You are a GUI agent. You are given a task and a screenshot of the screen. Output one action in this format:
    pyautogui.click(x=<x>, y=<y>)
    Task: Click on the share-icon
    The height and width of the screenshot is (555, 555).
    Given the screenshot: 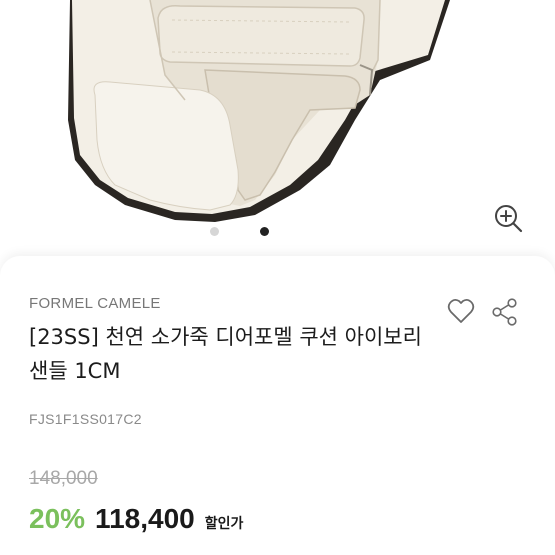 What is the action you would take?
    pyautogui.click(x=504, y=312)
    